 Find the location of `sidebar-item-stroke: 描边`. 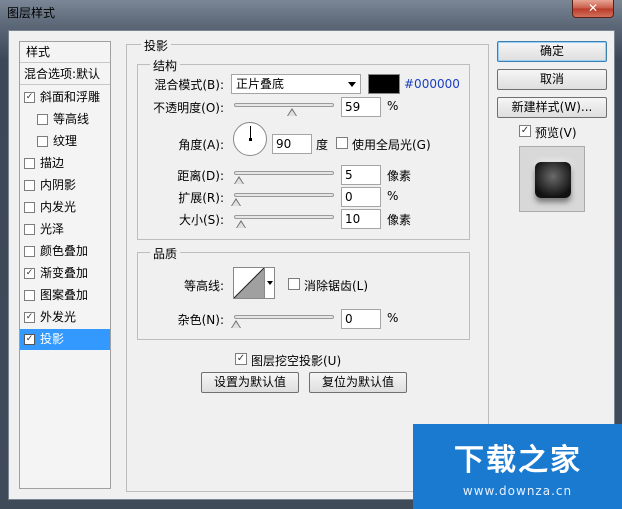

sidebar-item-stroke: 描边 is located at coordinates (65, 163).